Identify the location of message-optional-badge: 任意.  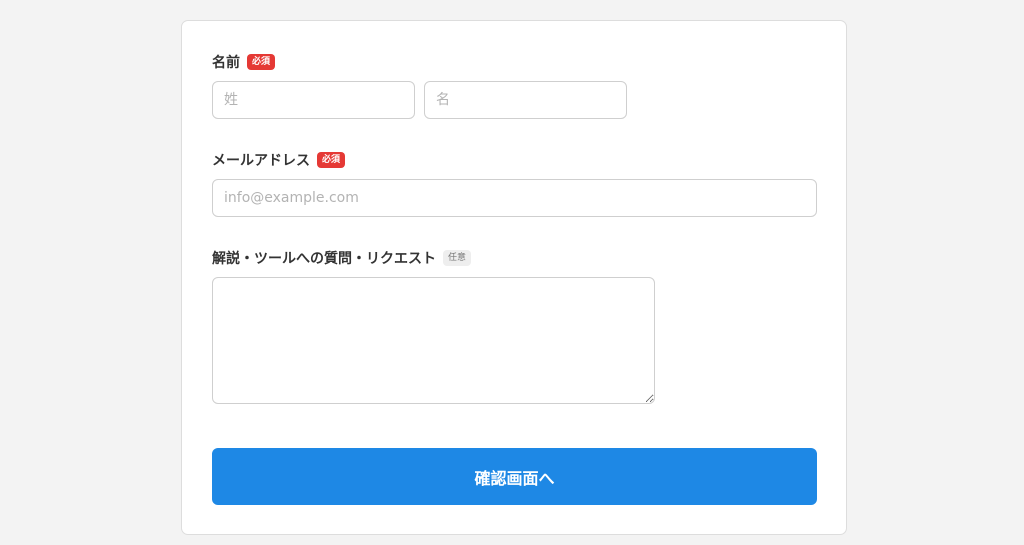
(457, 258).